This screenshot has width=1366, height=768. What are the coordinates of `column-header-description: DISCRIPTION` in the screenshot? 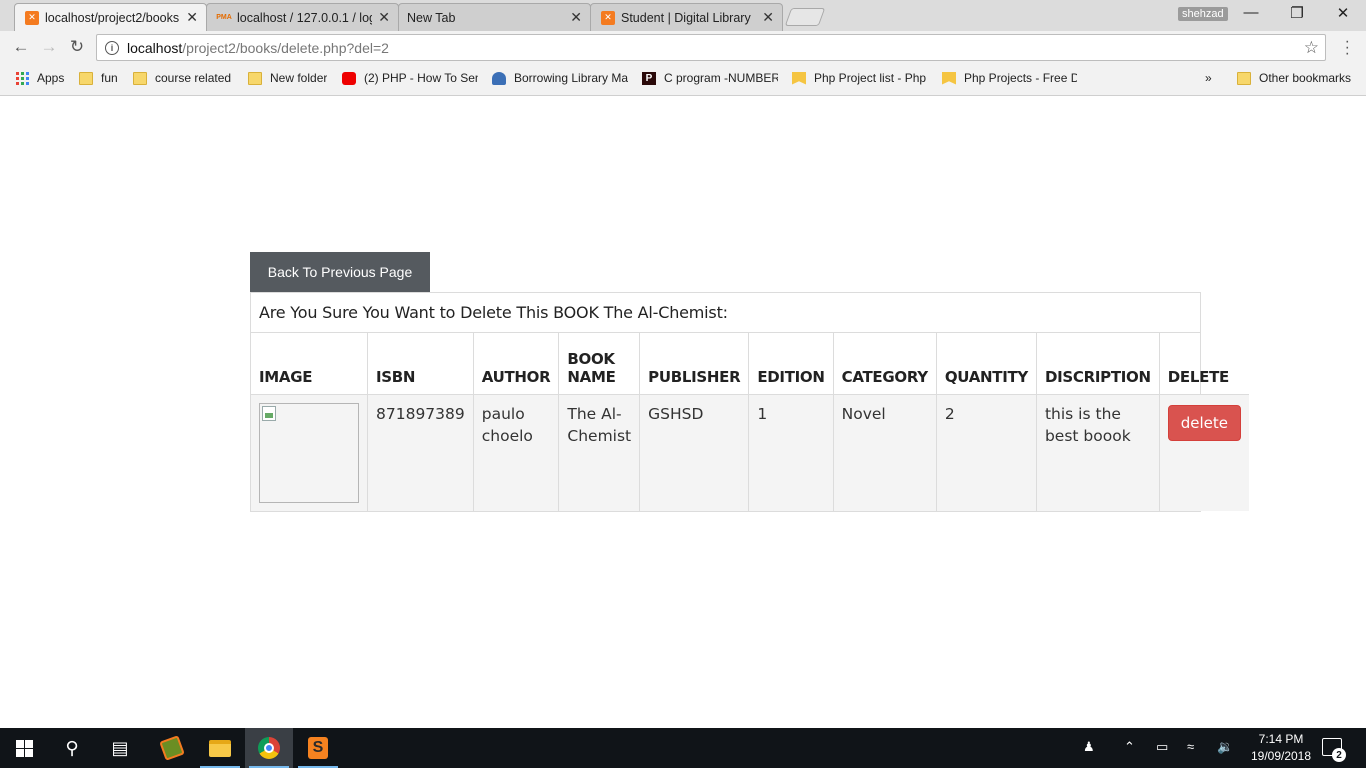 It's located at (1098, 364).